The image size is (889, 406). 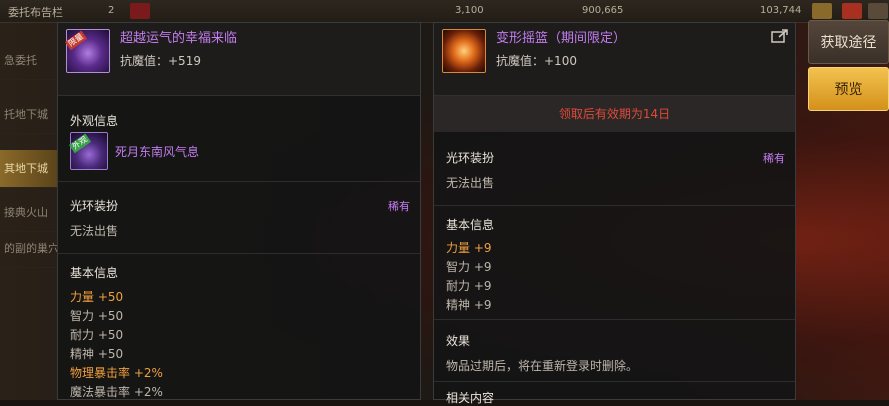 What do you see at coordinates (878, 11) in the screenshot?
I see `menu-icon` at bounding box center [878, 11].